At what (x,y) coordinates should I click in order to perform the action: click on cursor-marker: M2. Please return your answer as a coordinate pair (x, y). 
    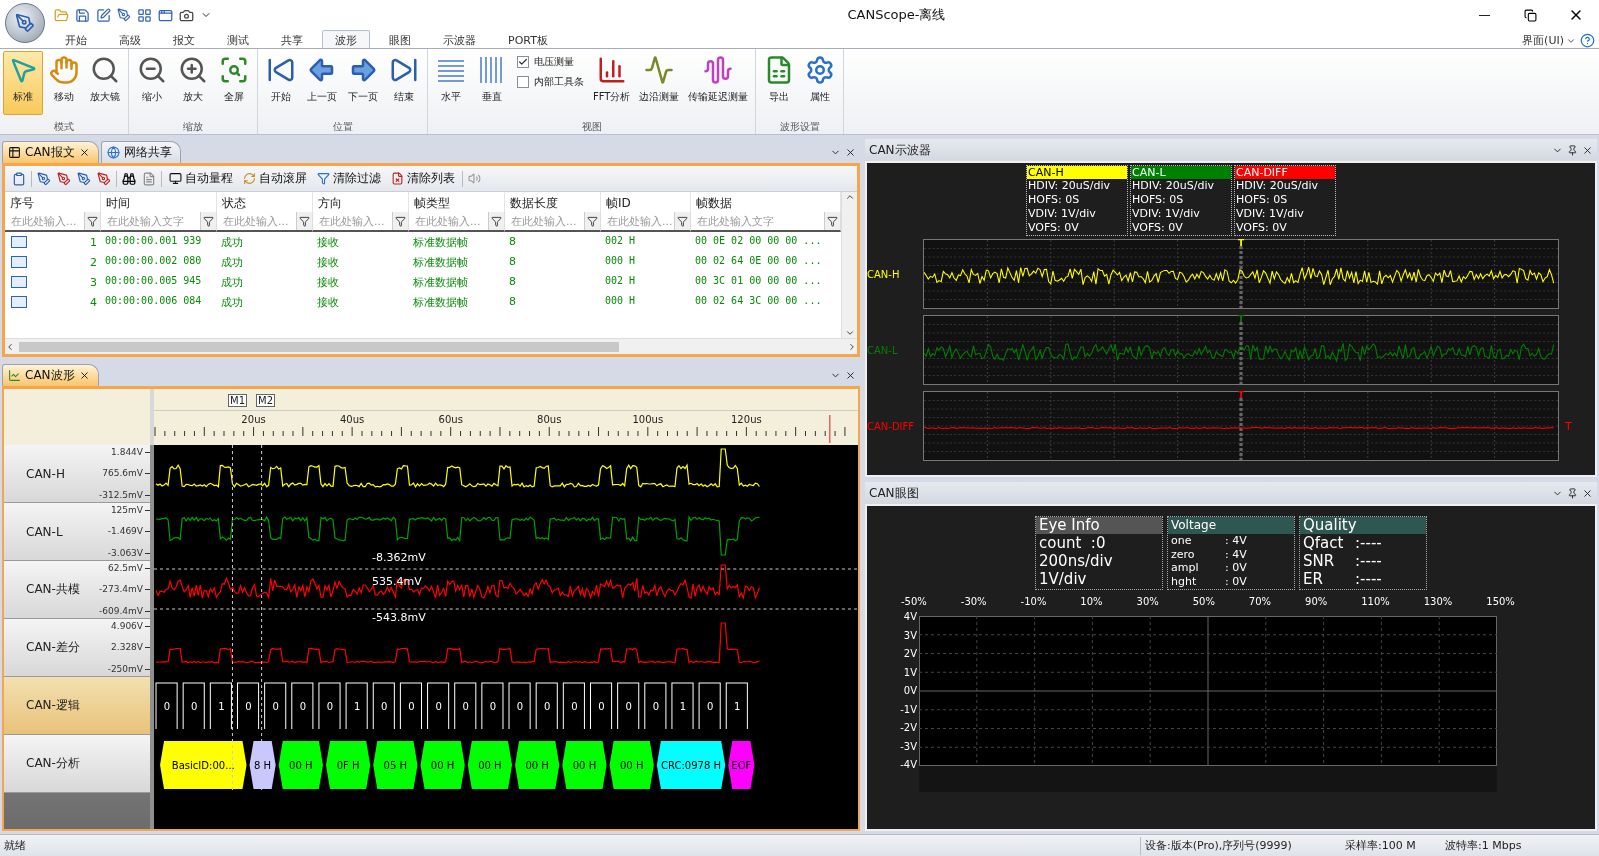
    Looking at the image, I should click on (265, 400).